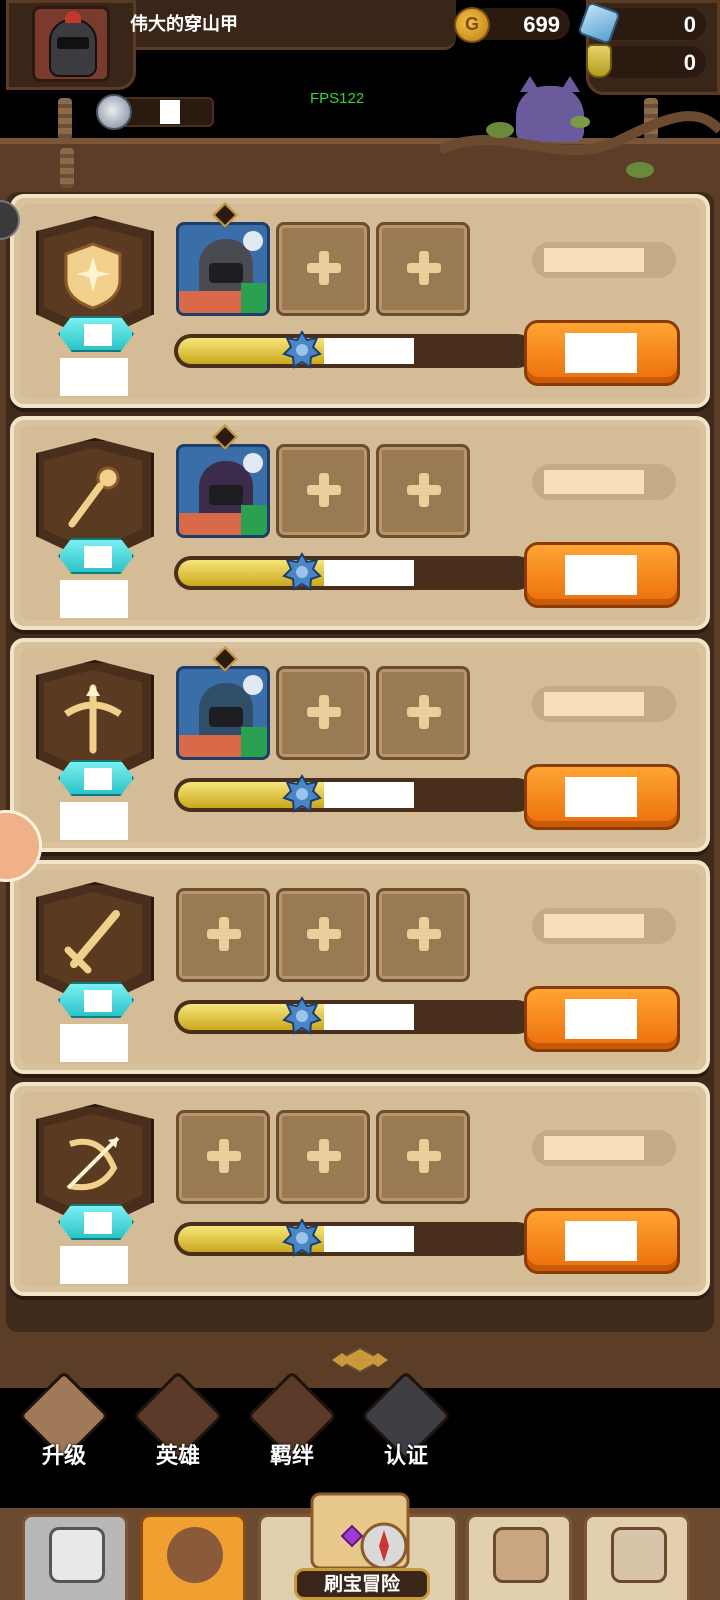 This screenshot has height=1600, width=720. I want to click on player-name: 伟大的穿山甲, so click(184, 24).